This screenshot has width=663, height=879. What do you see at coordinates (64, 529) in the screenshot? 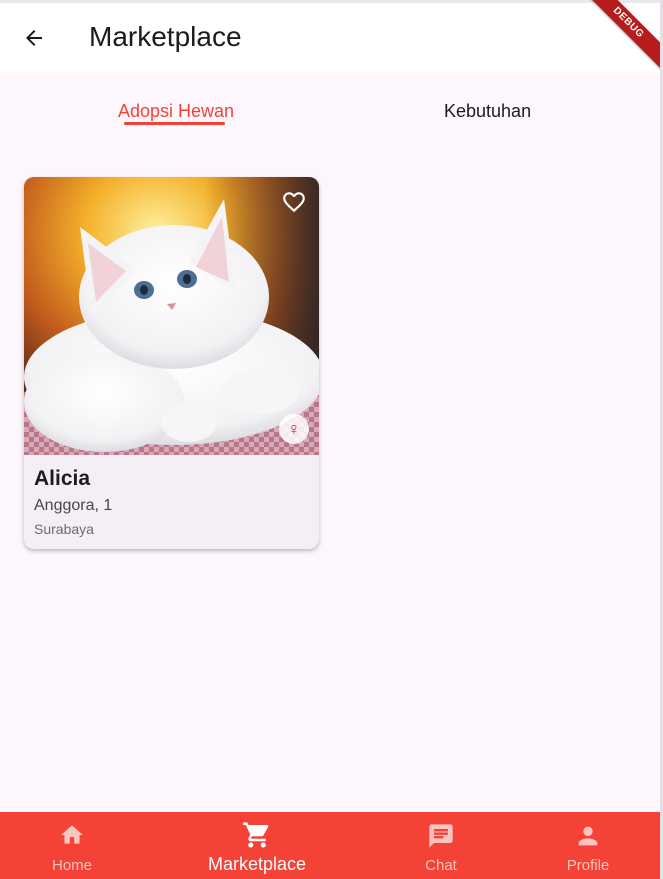
I see `pet-city: Surabaya` at bounding box center [64, 529].